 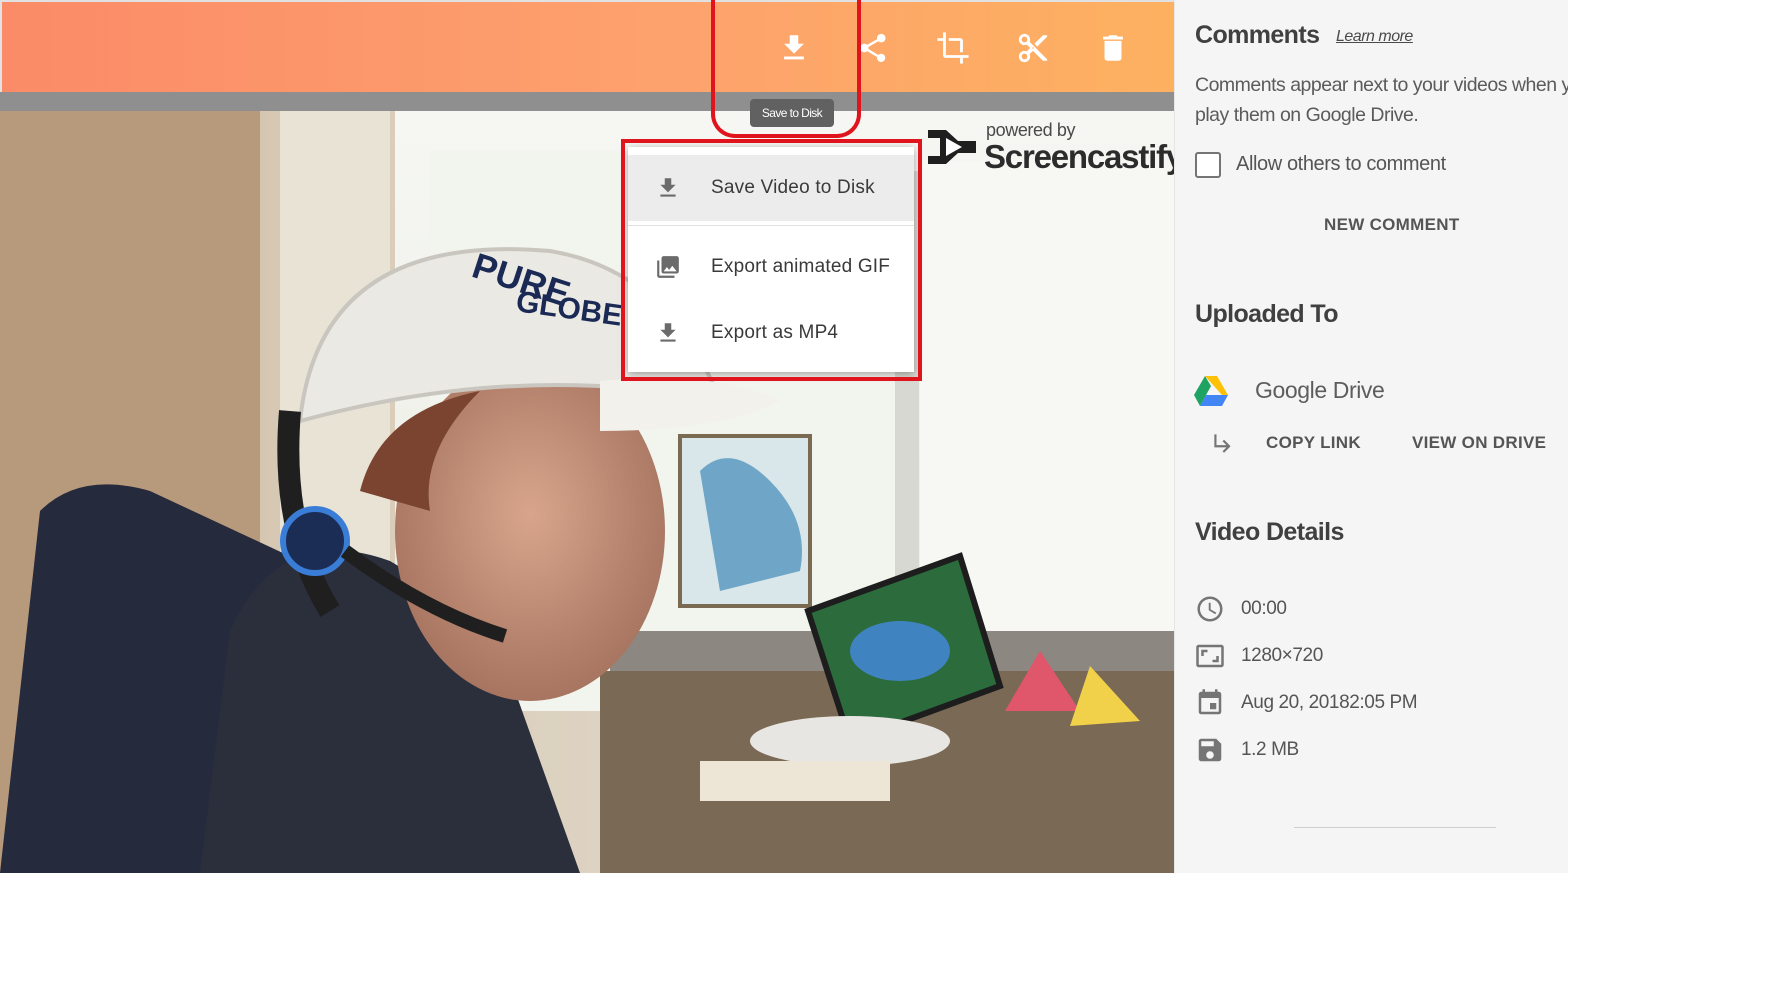 What do you see at coordinates (1208, 165) in the screenshot?
I see `allow-comments-checkbox` at bounding box center [1208, 165].